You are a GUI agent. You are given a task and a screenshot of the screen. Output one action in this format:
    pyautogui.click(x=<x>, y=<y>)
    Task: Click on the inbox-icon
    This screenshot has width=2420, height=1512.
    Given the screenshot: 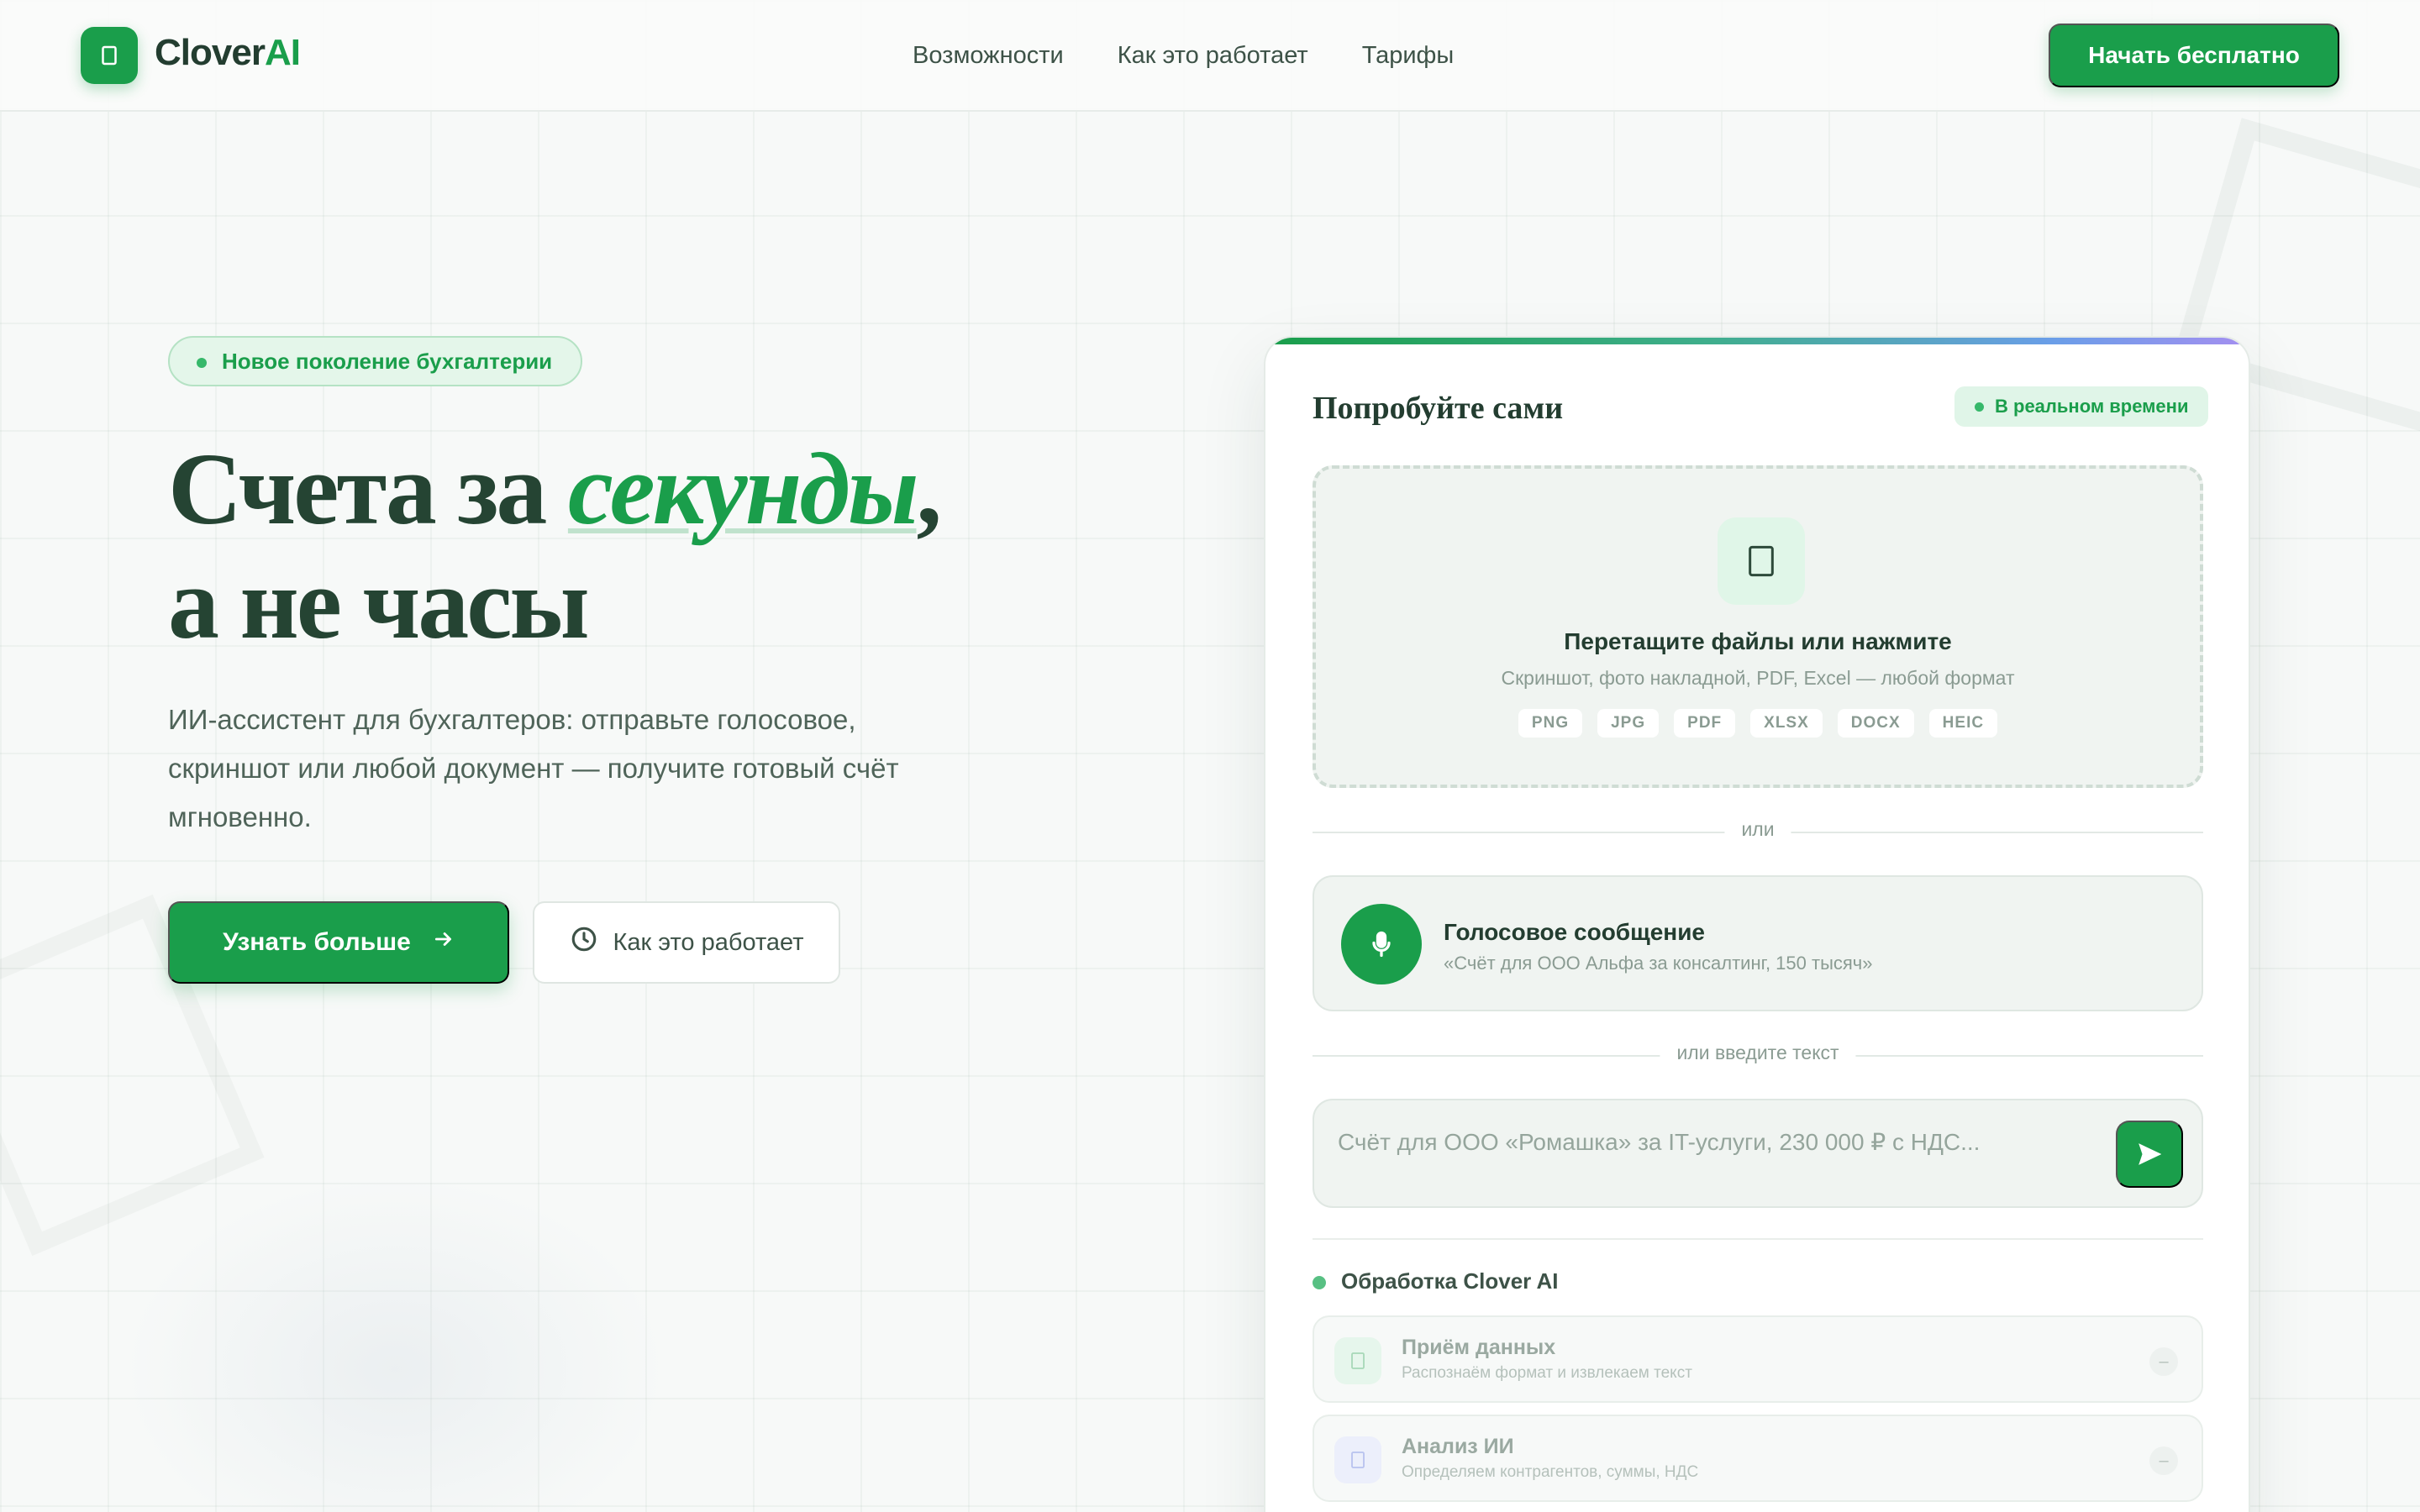 What is the action you would take?
    pyautogui.click(x=1357, y=1360)
    